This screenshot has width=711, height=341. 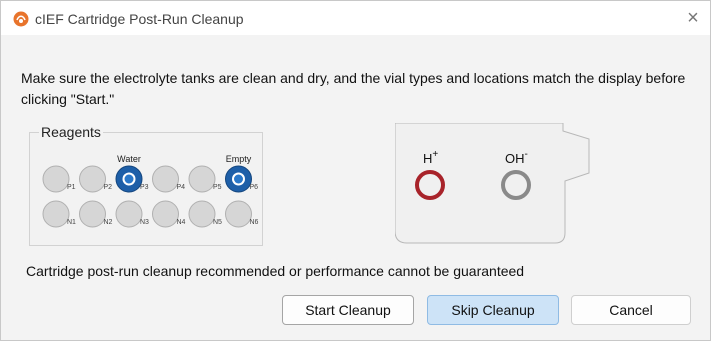 I want to click on vial-P6: P6 Empty, so click(x=242, y=173).